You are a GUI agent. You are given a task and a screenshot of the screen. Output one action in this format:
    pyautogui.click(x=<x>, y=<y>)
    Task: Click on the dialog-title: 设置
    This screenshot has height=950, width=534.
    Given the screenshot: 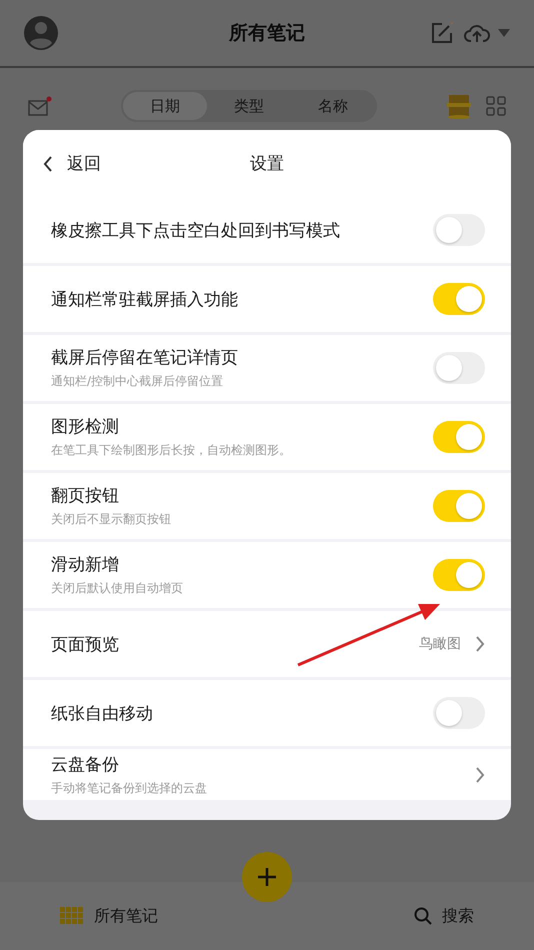 What is the action you would take?
    pyautogui.click(x=267, y=164)
    